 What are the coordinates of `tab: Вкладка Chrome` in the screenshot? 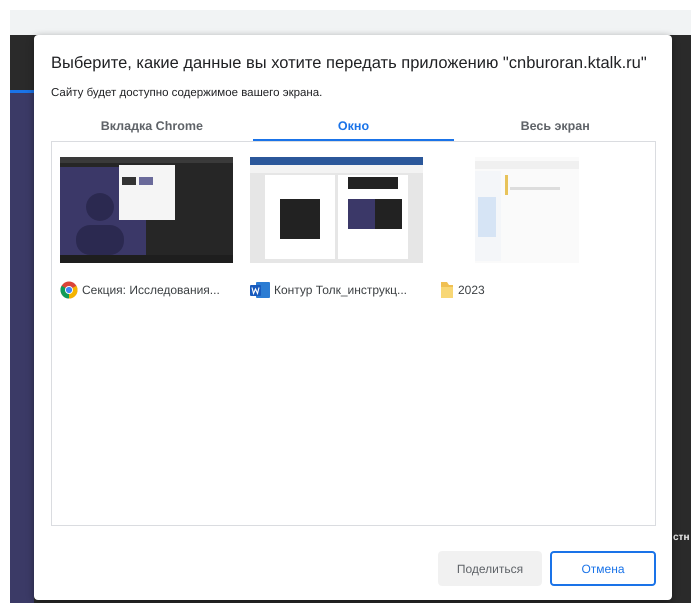 It's located at (152, 128).